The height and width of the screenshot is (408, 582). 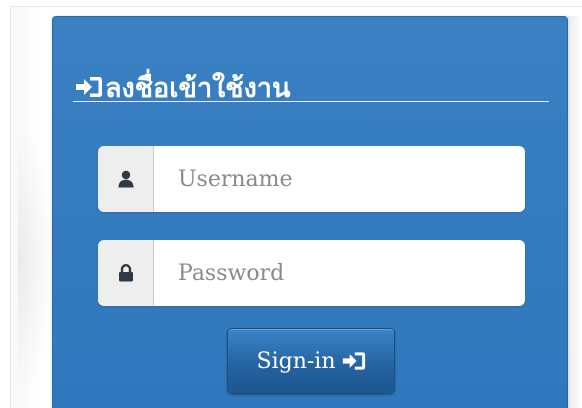 I want to click on sign-in-label: Sign-in, so click(x=296, y=361).